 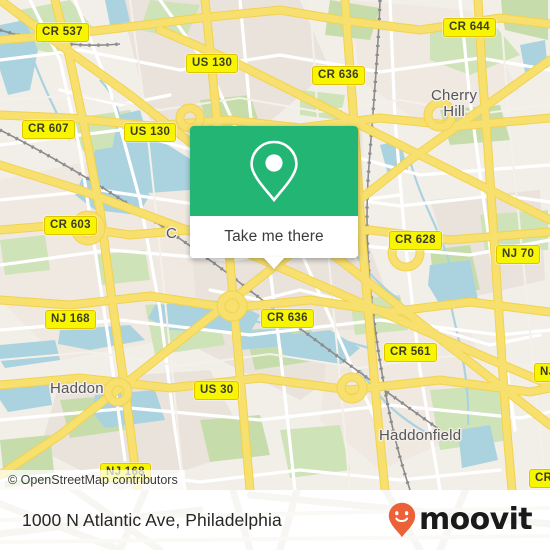 I want to click on popup-pointer-tail, so click(x=274, y=263).